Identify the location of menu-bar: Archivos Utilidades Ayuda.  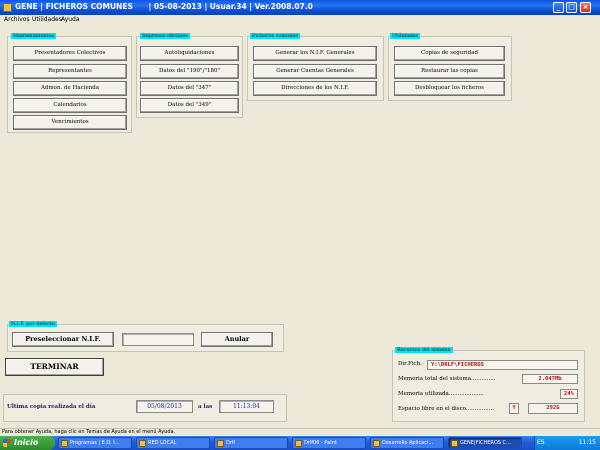
(300, 20).